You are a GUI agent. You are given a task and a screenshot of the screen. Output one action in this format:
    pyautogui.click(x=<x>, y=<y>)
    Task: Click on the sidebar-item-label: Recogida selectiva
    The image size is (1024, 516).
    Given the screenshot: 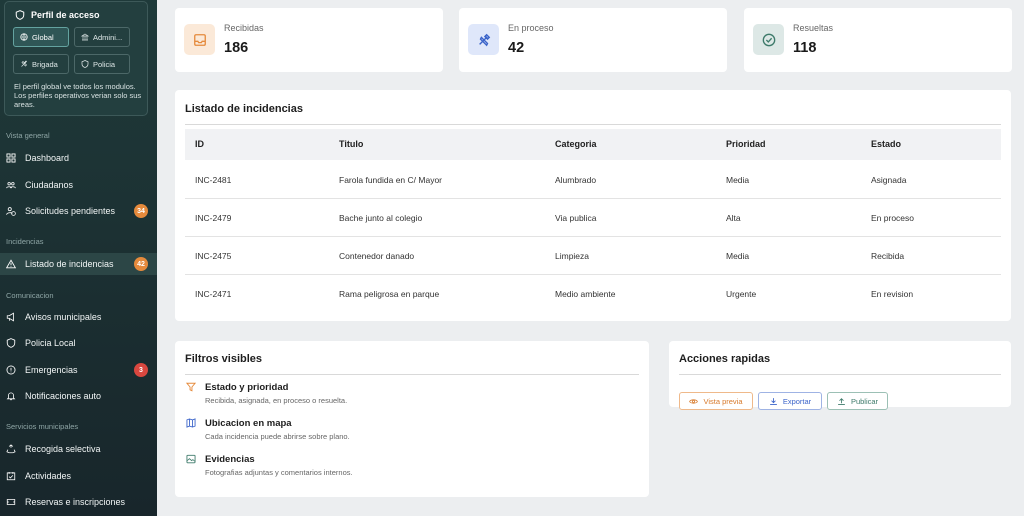 What is the action you would take?
    pyautogui.click(x=63, y=449)
    